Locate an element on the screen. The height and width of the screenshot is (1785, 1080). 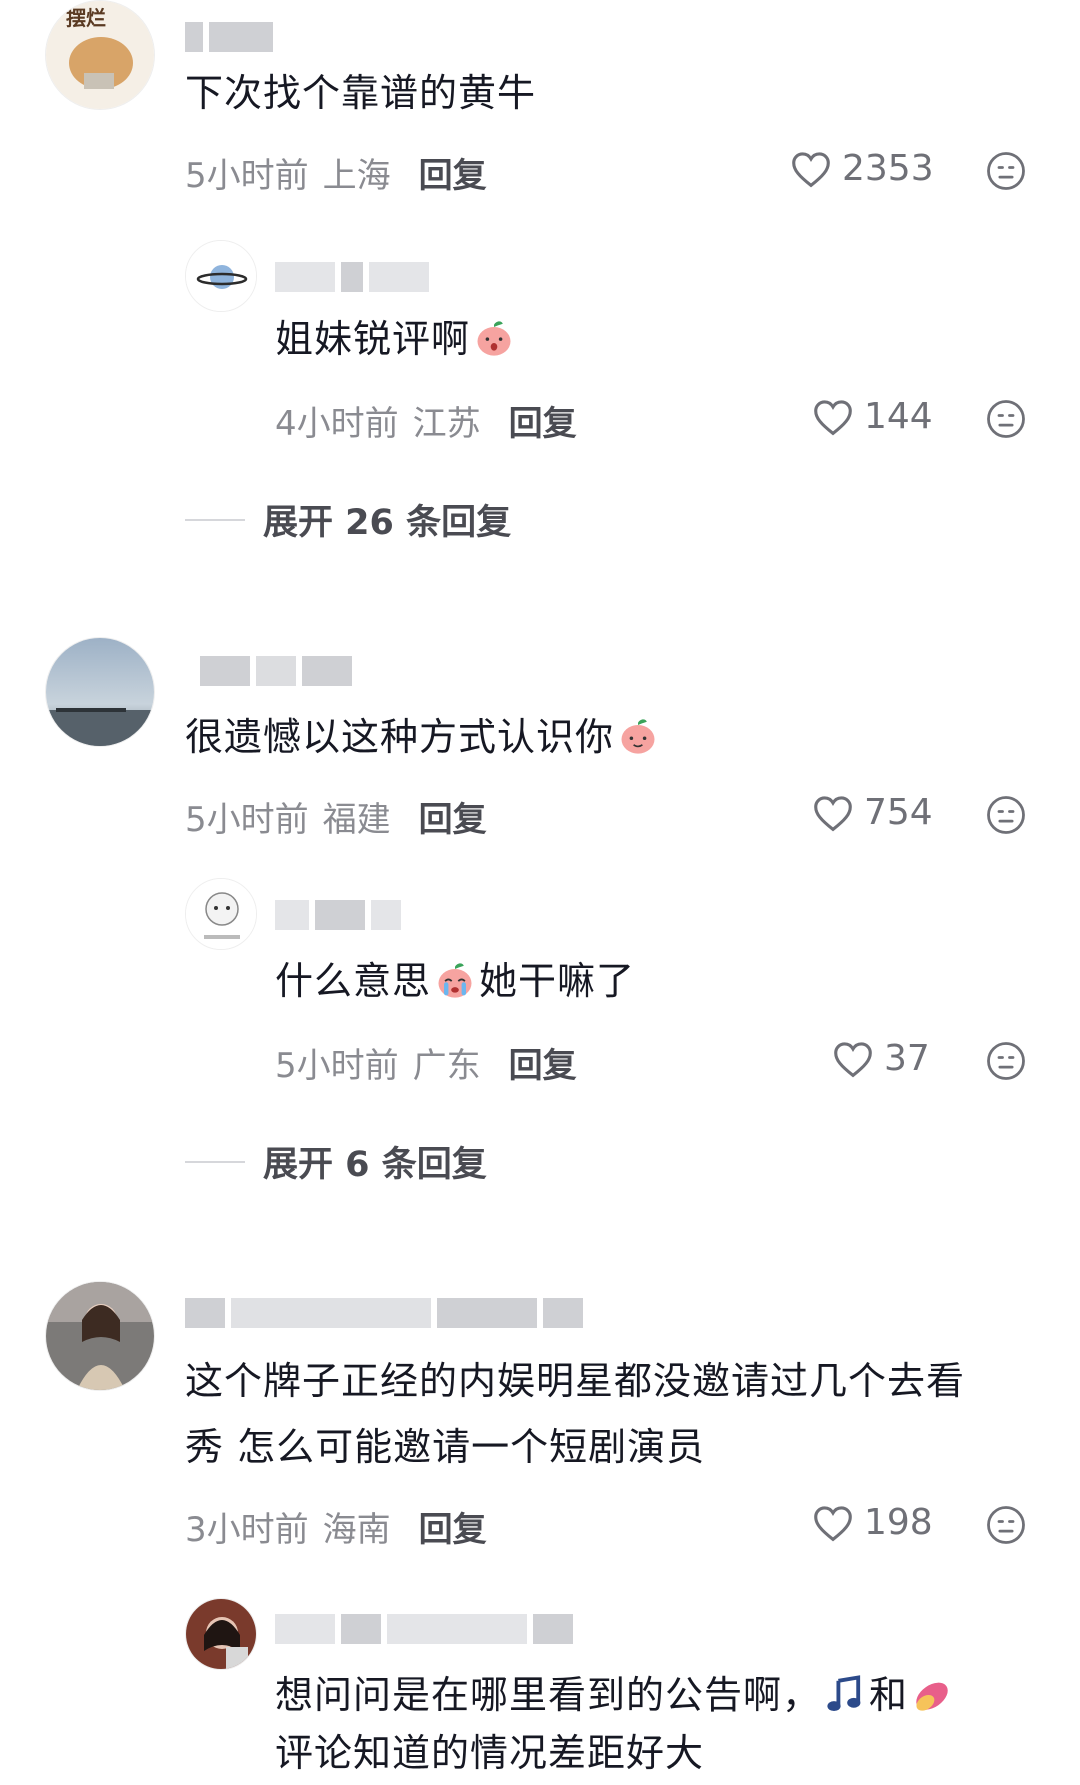
comment-text-content: 很遗憾以这种方式认识你 is located at coordinates (400, 737).